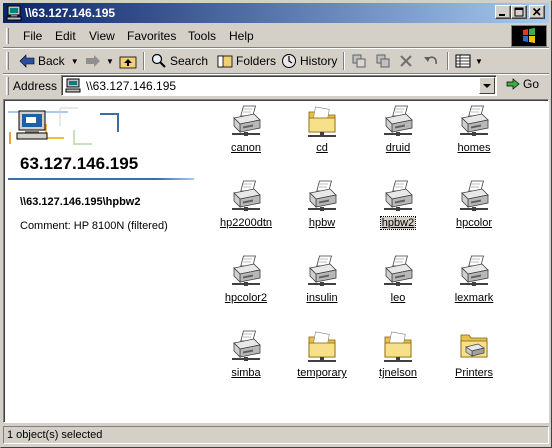 The height and width of the screenshot is (448, 552). What do you see at coordinates (398, 363) in the screenshot?
I see `item-tjnelson: tjnelson` at bounding box center [398, 363].